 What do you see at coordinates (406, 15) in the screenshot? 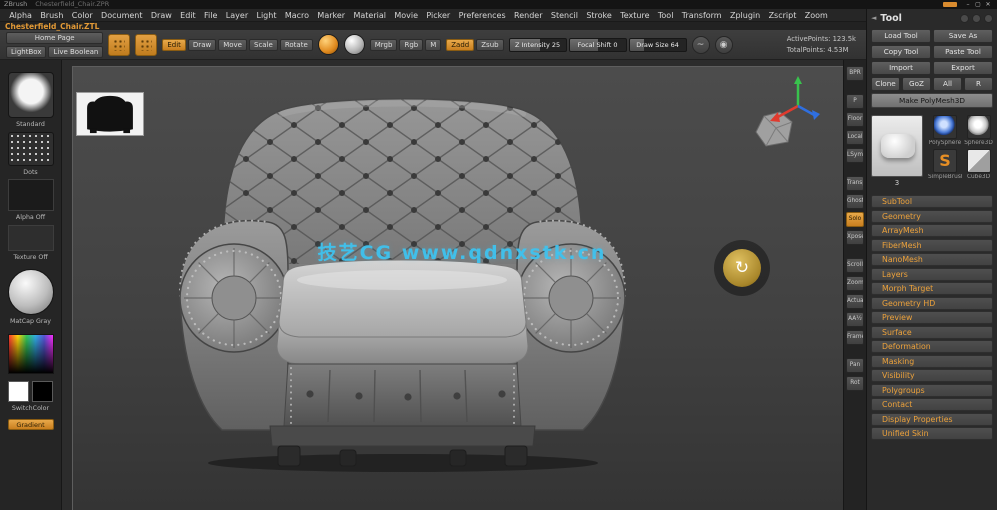
I see `menu-movie: Movie` at bounding box center [406, 15].